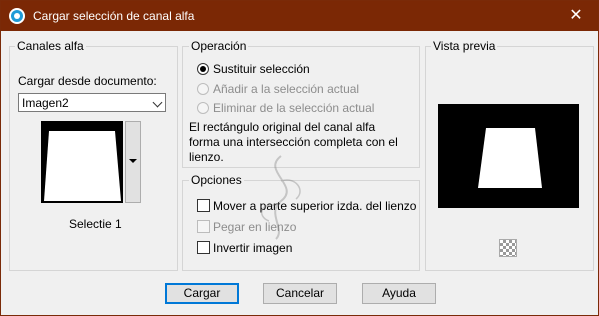 The width and height of the screenshot is (599, 316). What do you see at coordinates (219, 46) in the screenshot?
I see `operation-legend: Operación` at bounding box center [219, 46].